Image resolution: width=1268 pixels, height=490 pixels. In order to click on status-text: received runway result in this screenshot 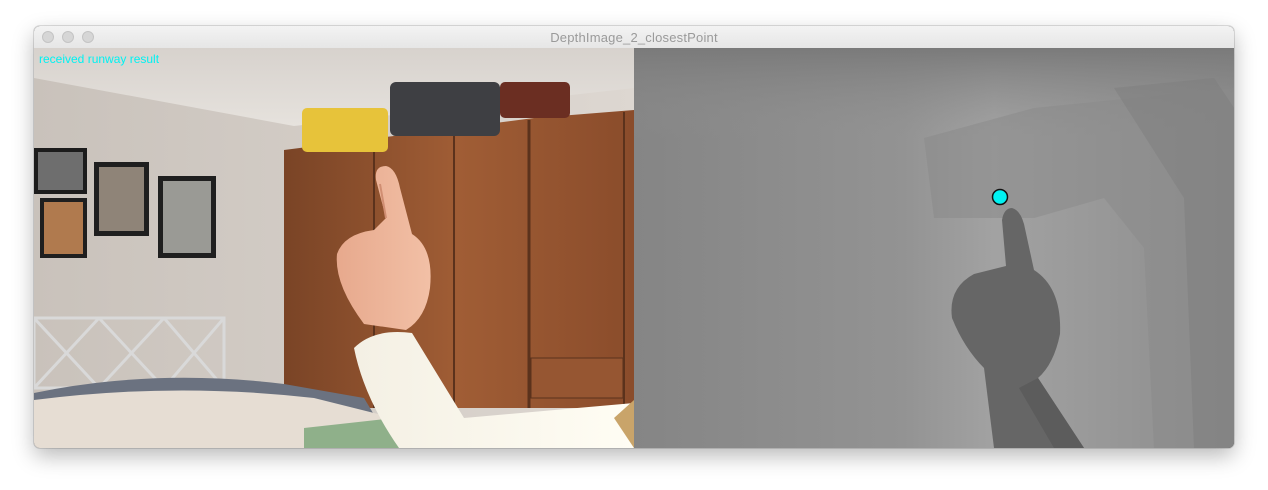, I will do `click(99, 59)`.